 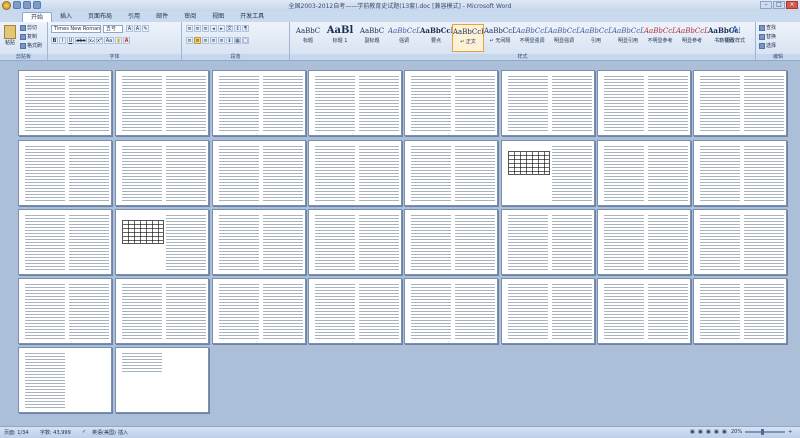 I want to click on align-left-icon: ≡, so click(x=189, y=40).